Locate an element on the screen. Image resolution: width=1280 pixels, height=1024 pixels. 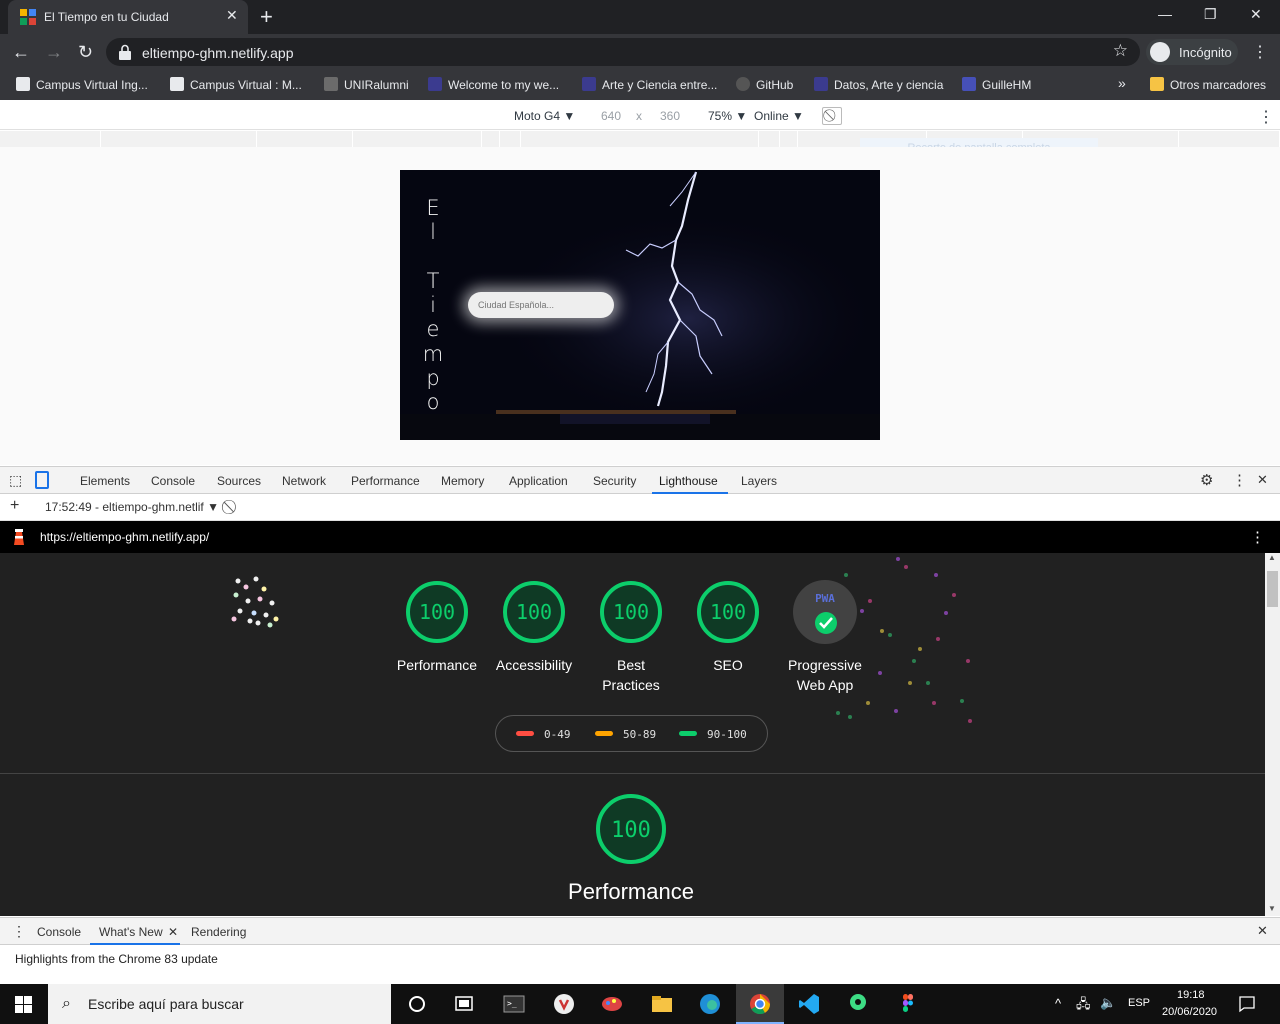
city-search-input is located at coordinates (541, 305).